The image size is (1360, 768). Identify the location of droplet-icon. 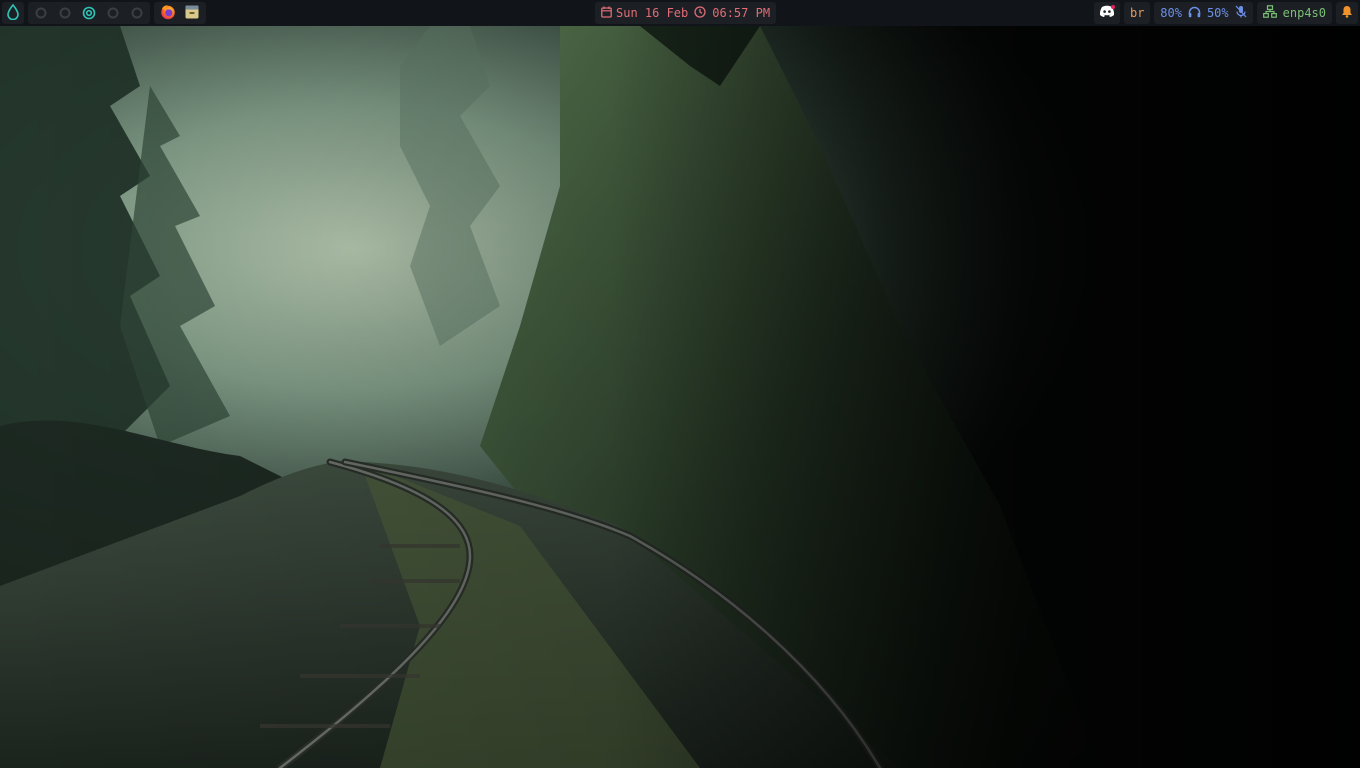
(13, 13).